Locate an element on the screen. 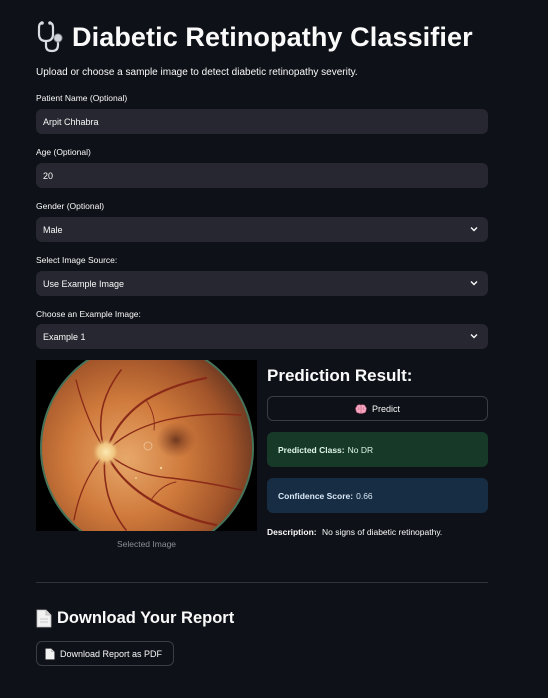 This screenshot has width=548, height=698. gender-select-value: Male is located at coordinates (53, 229).